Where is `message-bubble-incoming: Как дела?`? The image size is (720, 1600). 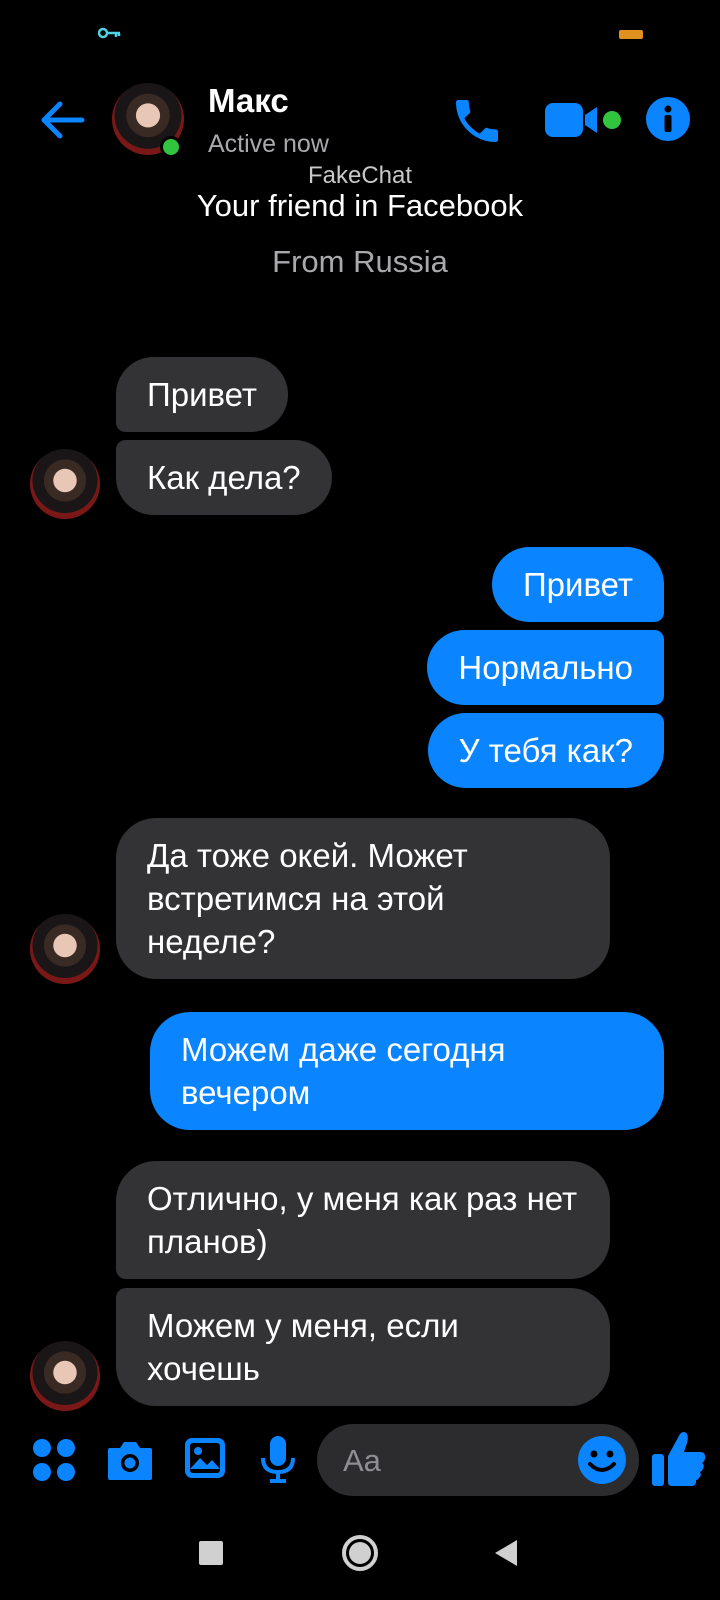
message-bubble-incoming: Как дела? is located at coordinates (224, 477).